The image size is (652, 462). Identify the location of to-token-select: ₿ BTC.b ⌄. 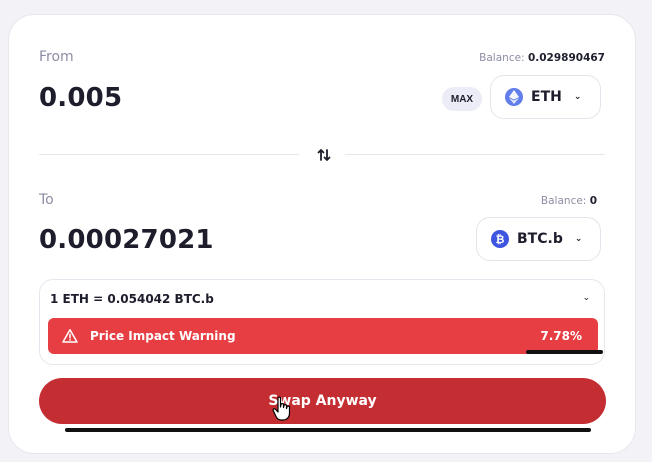
(538, 239).